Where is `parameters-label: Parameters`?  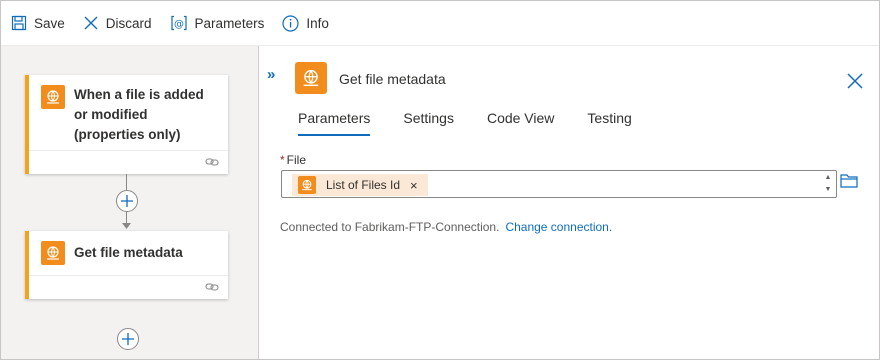 parameters-label: Parameters is located at coordinates (229, 23).